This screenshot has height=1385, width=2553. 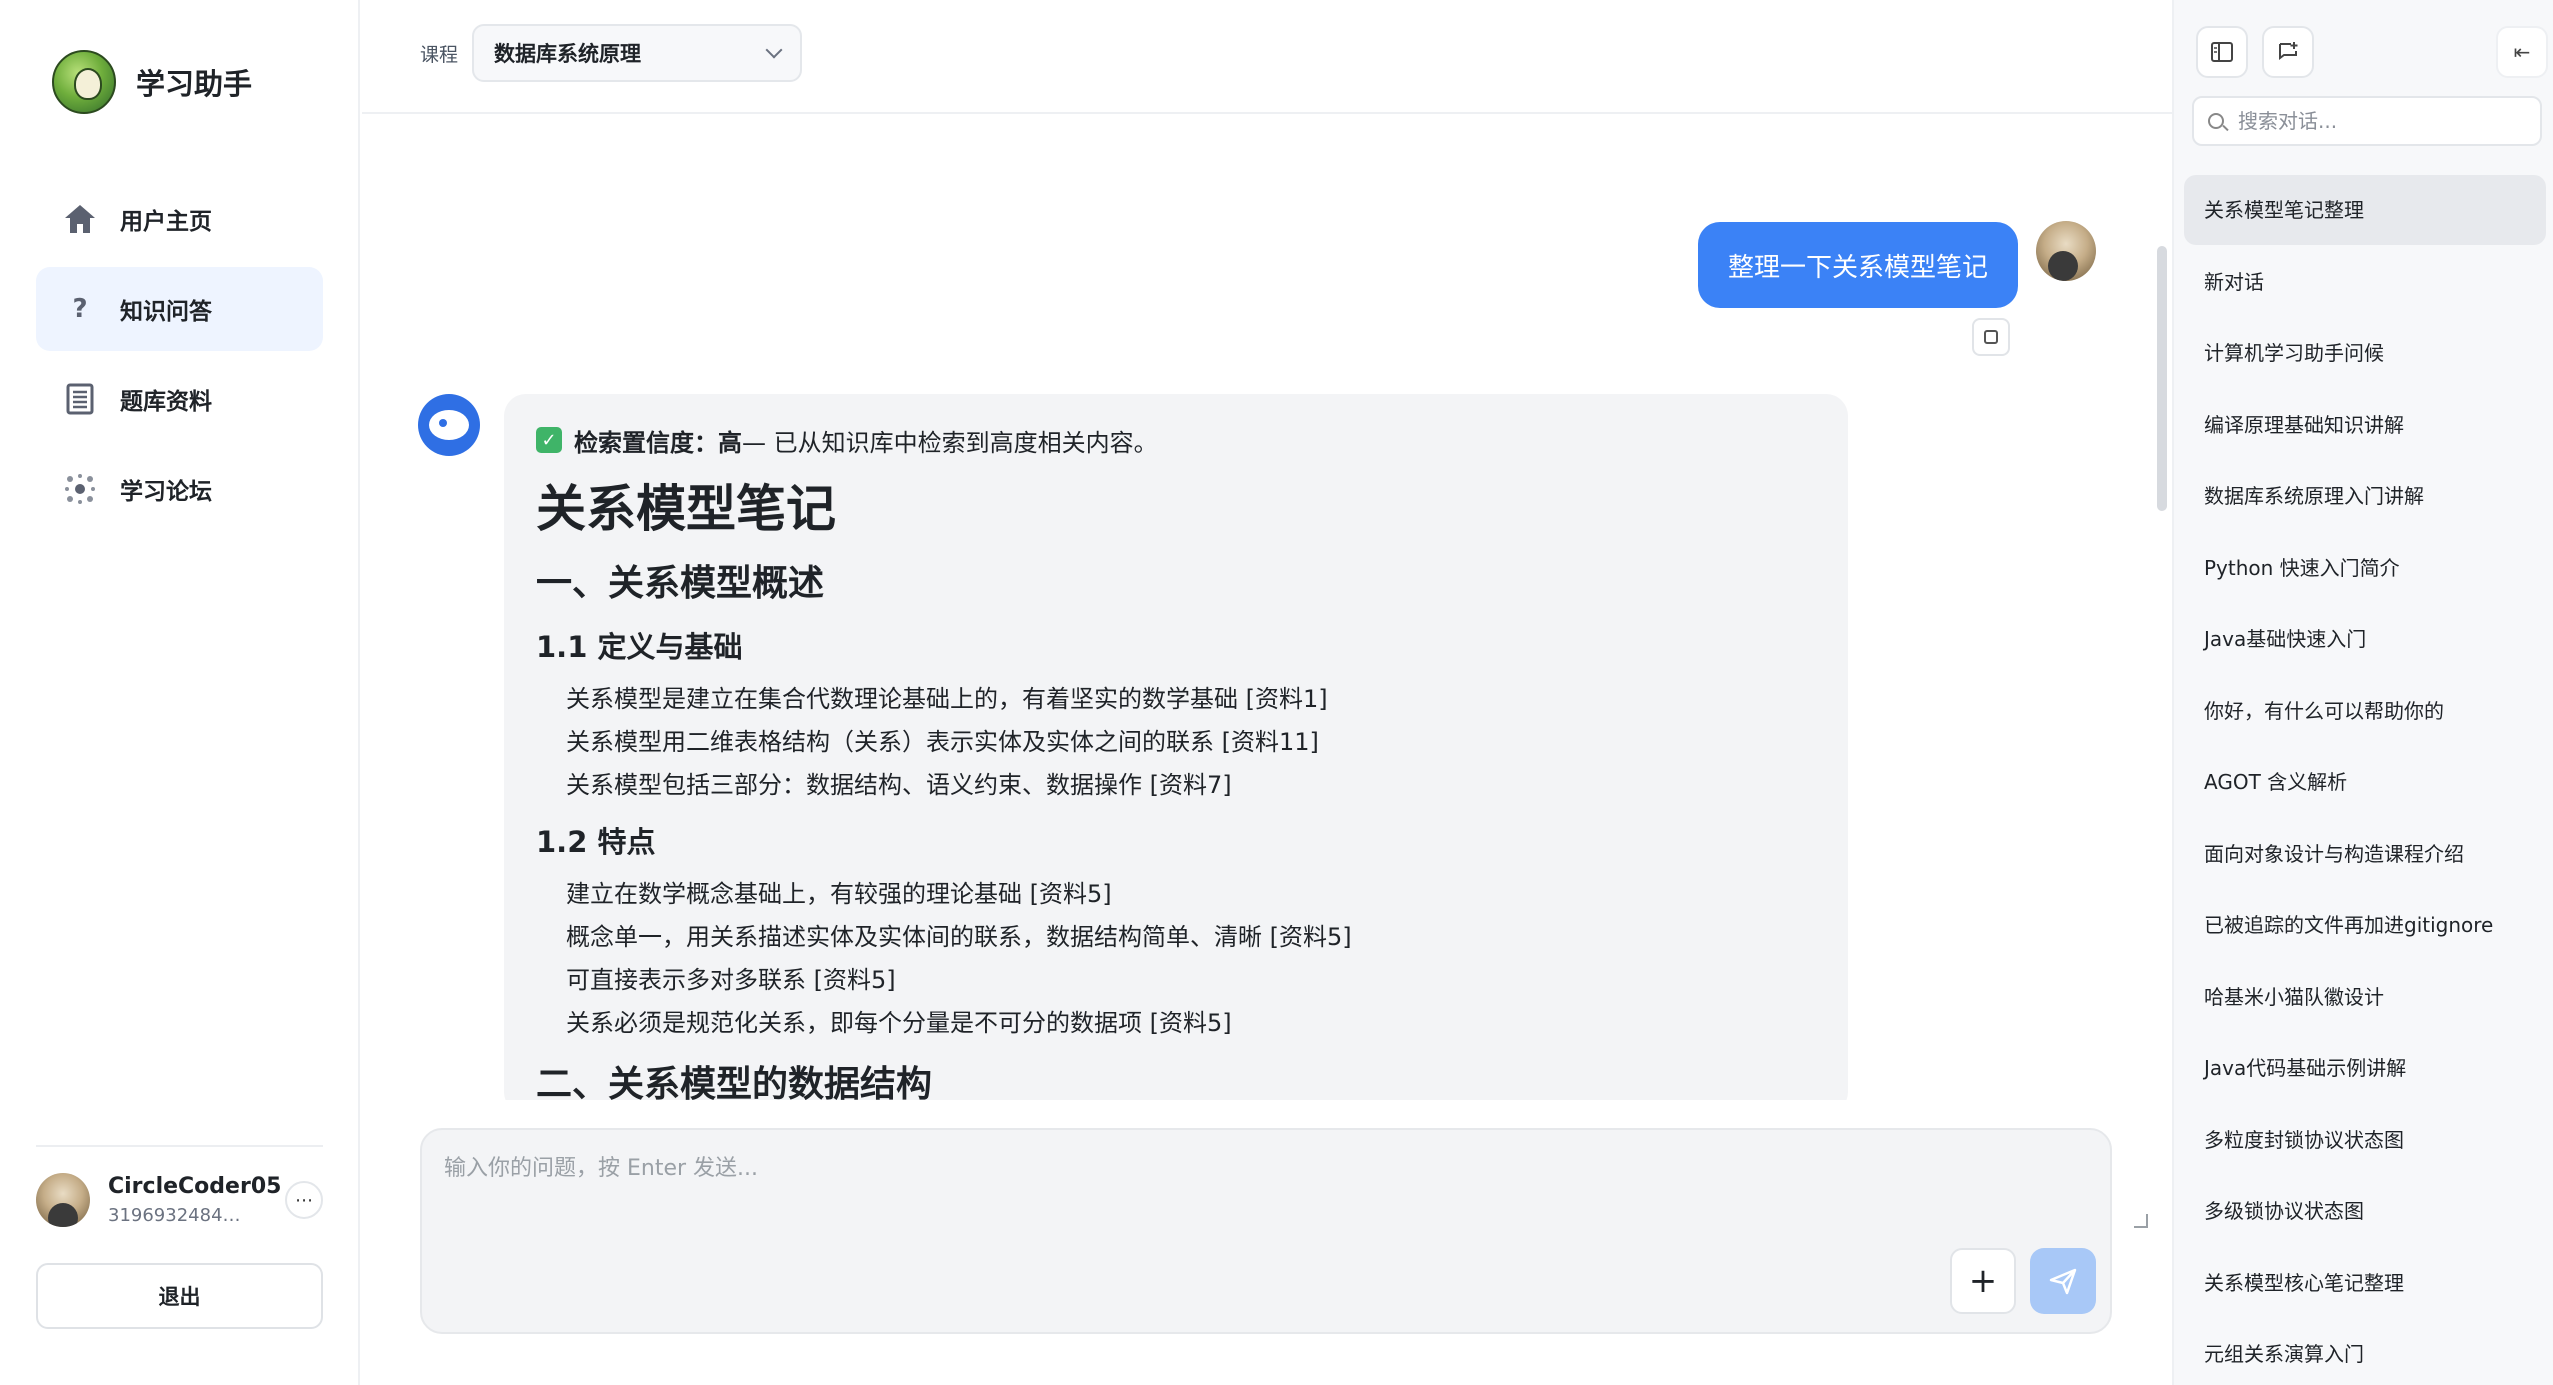 I want to click on new-chat-button, so click(x=2288, y=52).